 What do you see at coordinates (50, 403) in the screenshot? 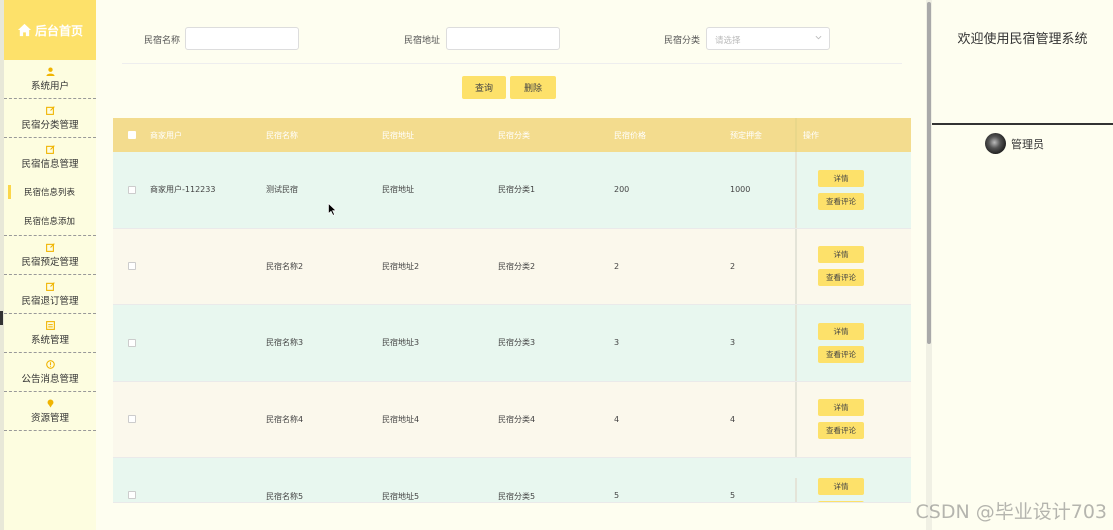
I see `pin-icon` at bounding box center [50, 403].